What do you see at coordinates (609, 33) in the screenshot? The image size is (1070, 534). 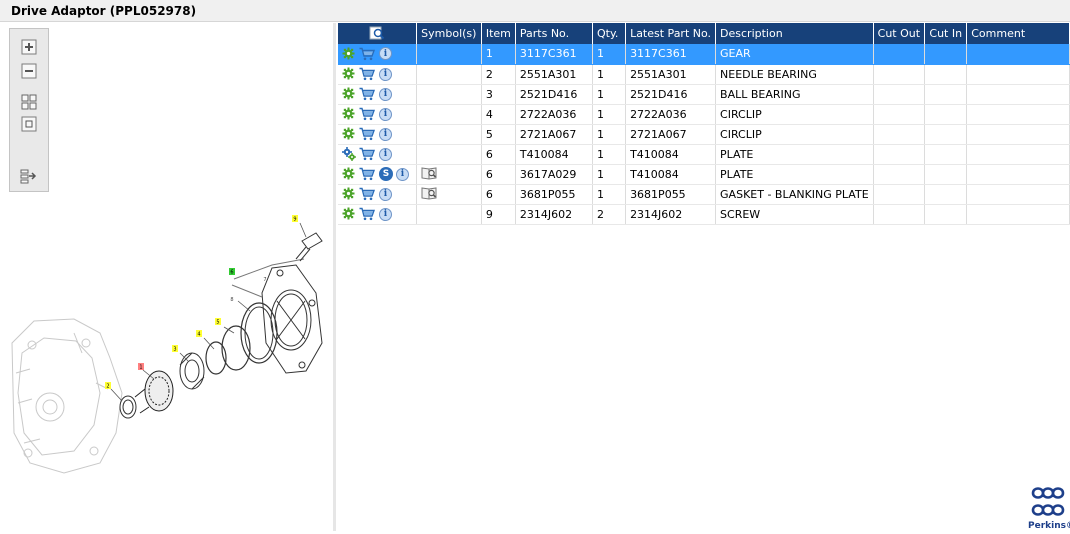 I see `column-header-qty: Qty.` at bounding box center [609, 33].